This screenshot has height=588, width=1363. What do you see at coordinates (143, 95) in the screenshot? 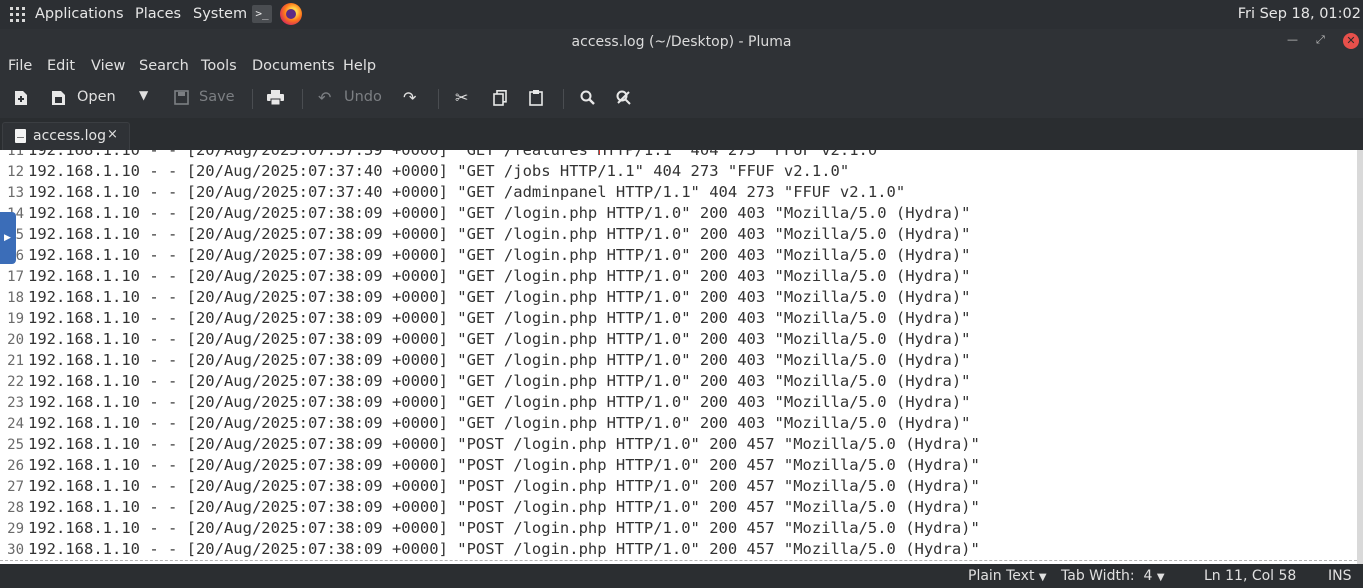
I see `open-recent-chevron-down-icon: ▼` at bounding box center [143, 95].